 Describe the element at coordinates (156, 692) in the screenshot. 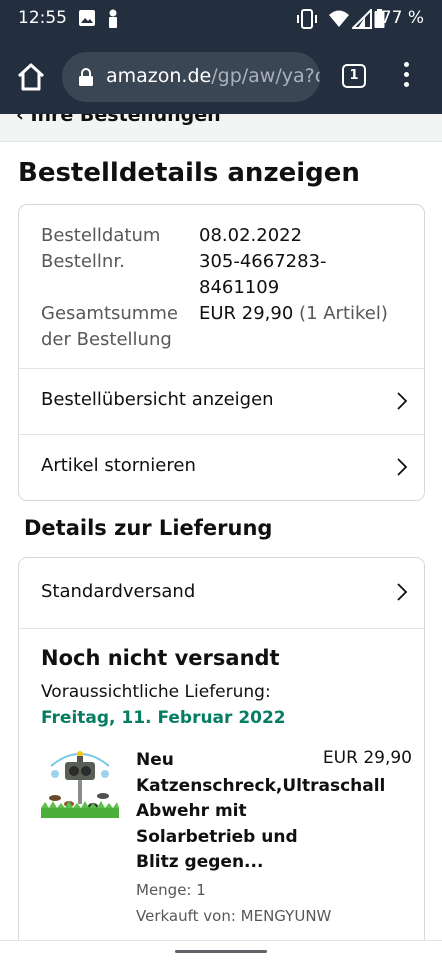

I see `expected-delivery-label: Voraussichtliche Lieferung:` at that location.